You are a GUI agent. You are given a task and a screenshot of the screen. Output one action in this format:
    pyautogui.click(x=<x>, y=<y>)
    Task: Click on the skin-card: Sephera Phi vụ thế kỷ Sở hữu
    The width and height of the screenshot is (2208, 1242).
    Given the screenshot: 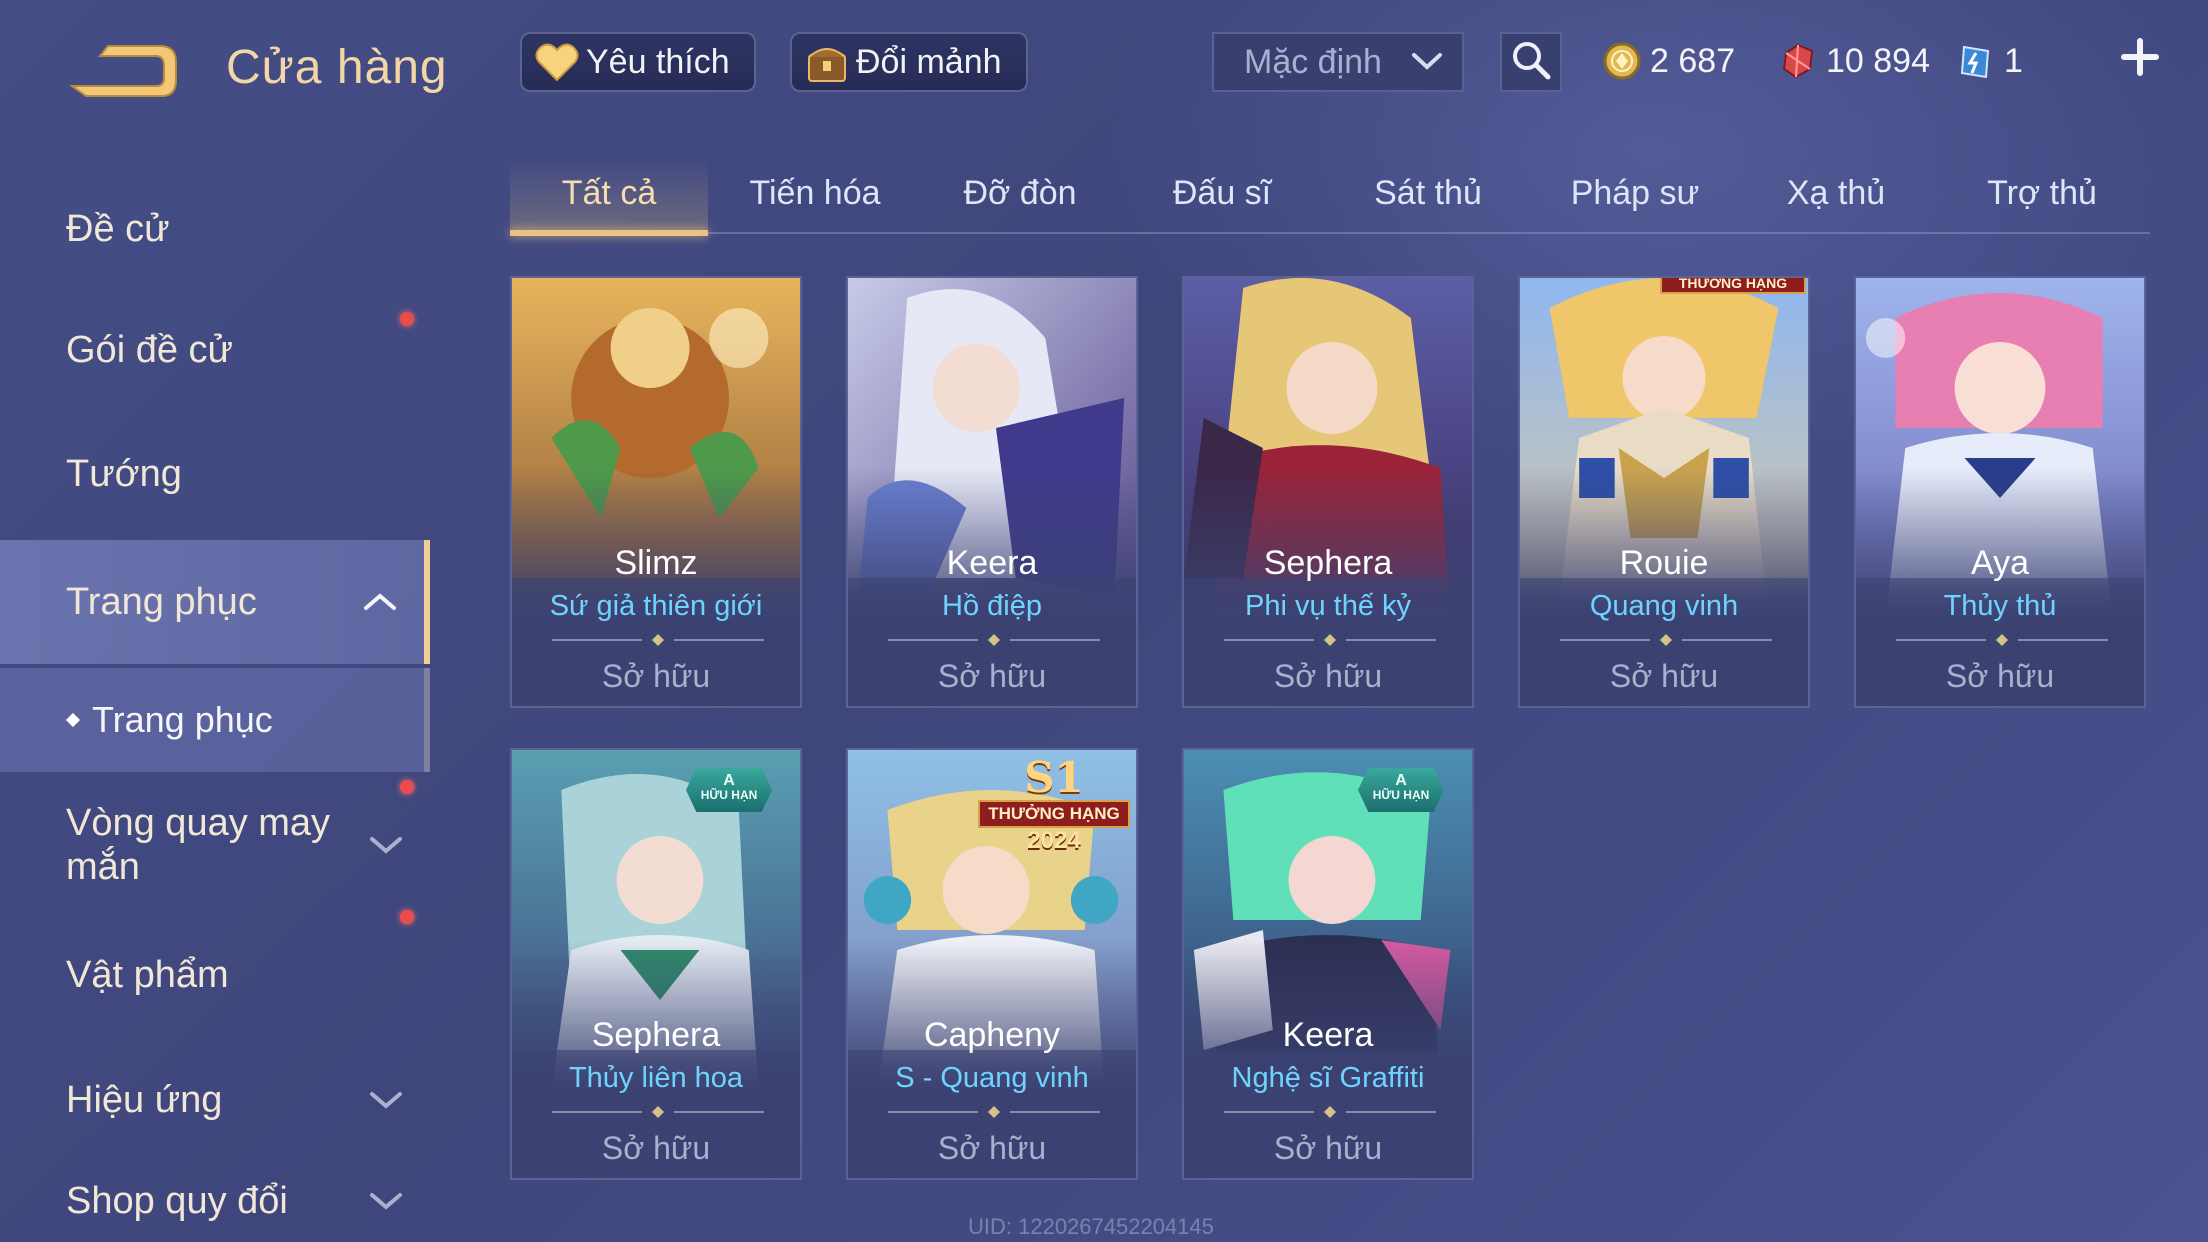 What is the action you would take?
    pyautogui.click(x=1328, y=492)
    